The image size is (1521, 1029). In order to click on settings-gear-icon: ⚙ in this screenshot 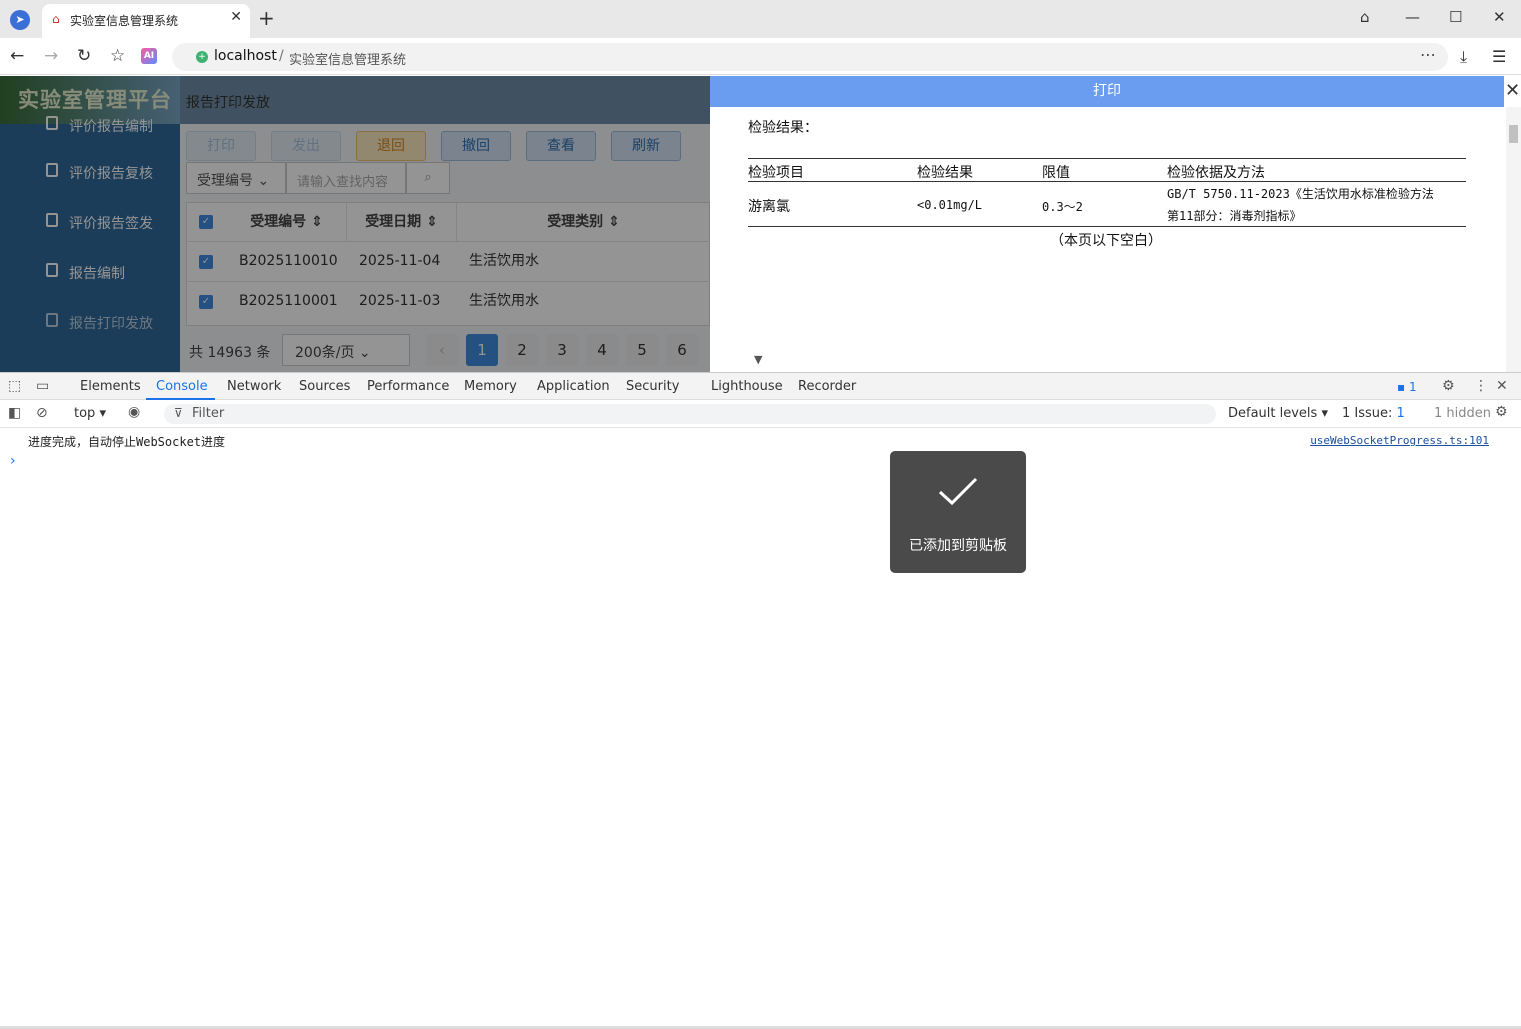, I will do `click(1448, 386)`.